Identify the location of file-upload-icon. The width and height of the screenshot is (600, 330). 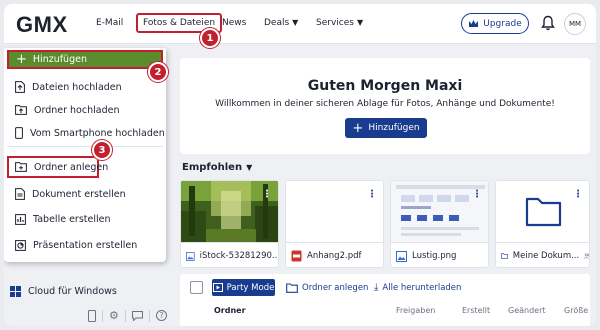
(20, 87).